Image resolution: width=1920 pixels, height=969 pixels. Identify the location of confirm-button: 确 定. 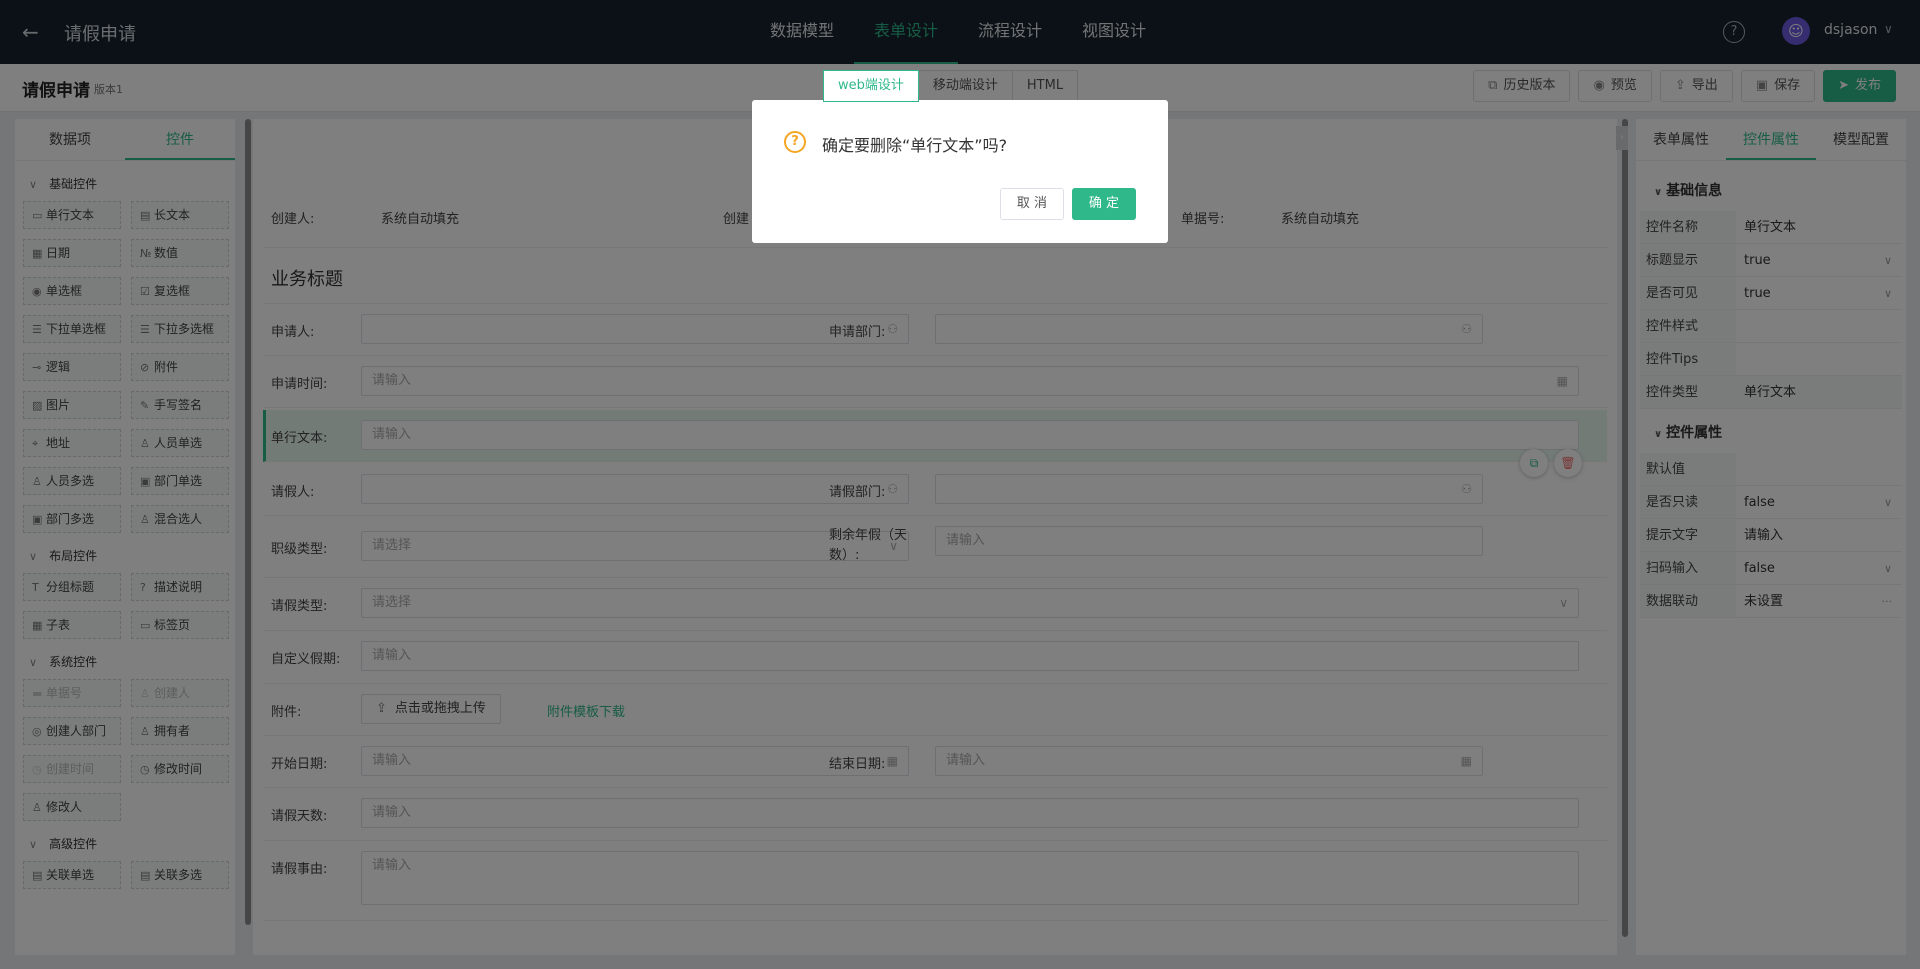
(1104, 204).